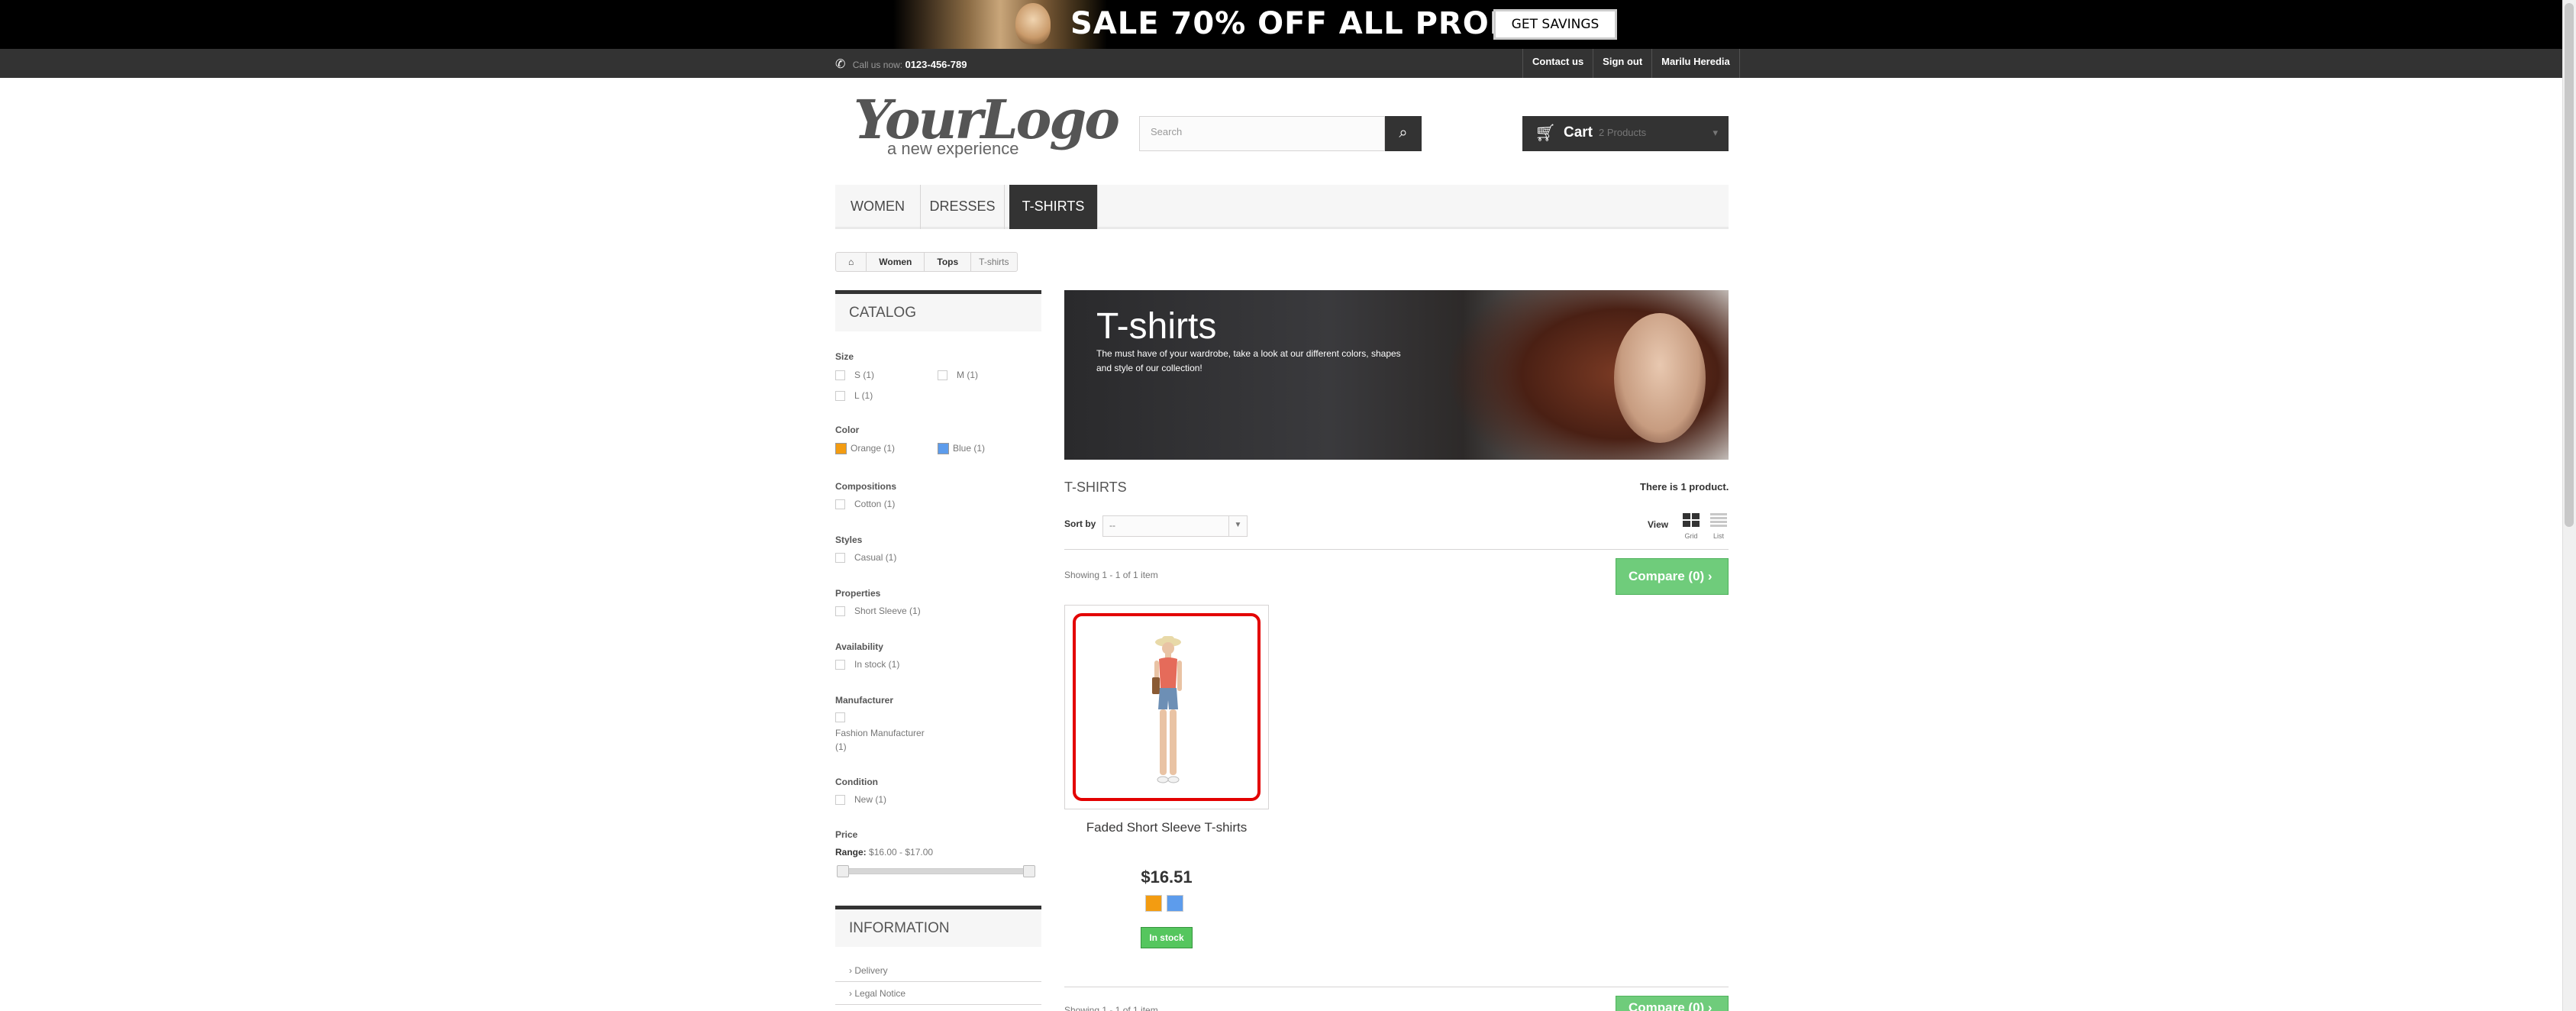 This screenshot has height=1011, width=2576. I want to click on filter-manufacturer-checkbox, so click(844, 717).